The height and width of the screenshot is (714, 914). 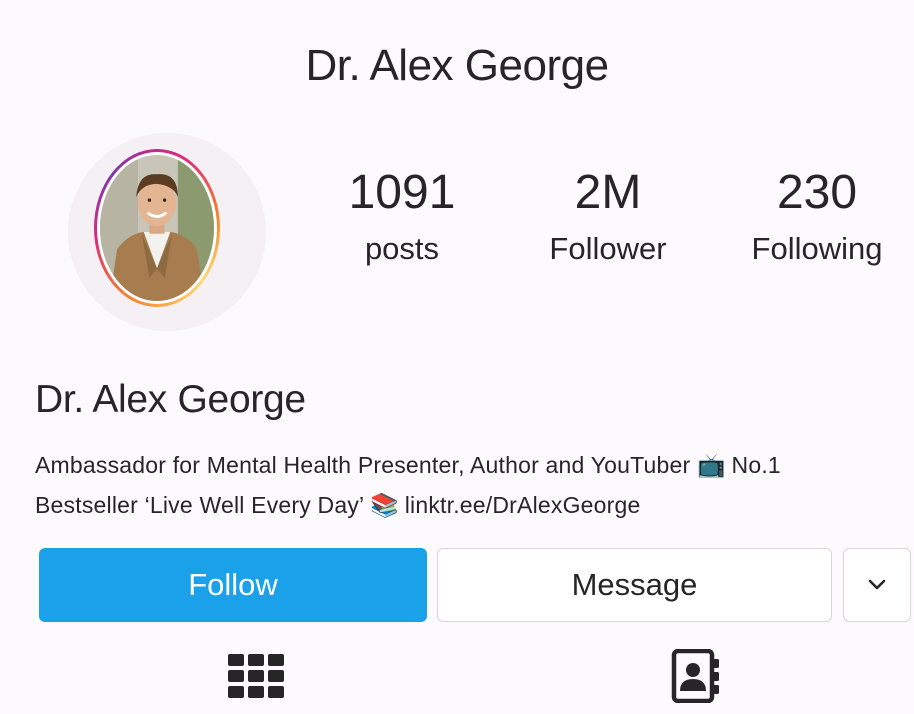 I want to click on avatar, so click(x=157, y=228).